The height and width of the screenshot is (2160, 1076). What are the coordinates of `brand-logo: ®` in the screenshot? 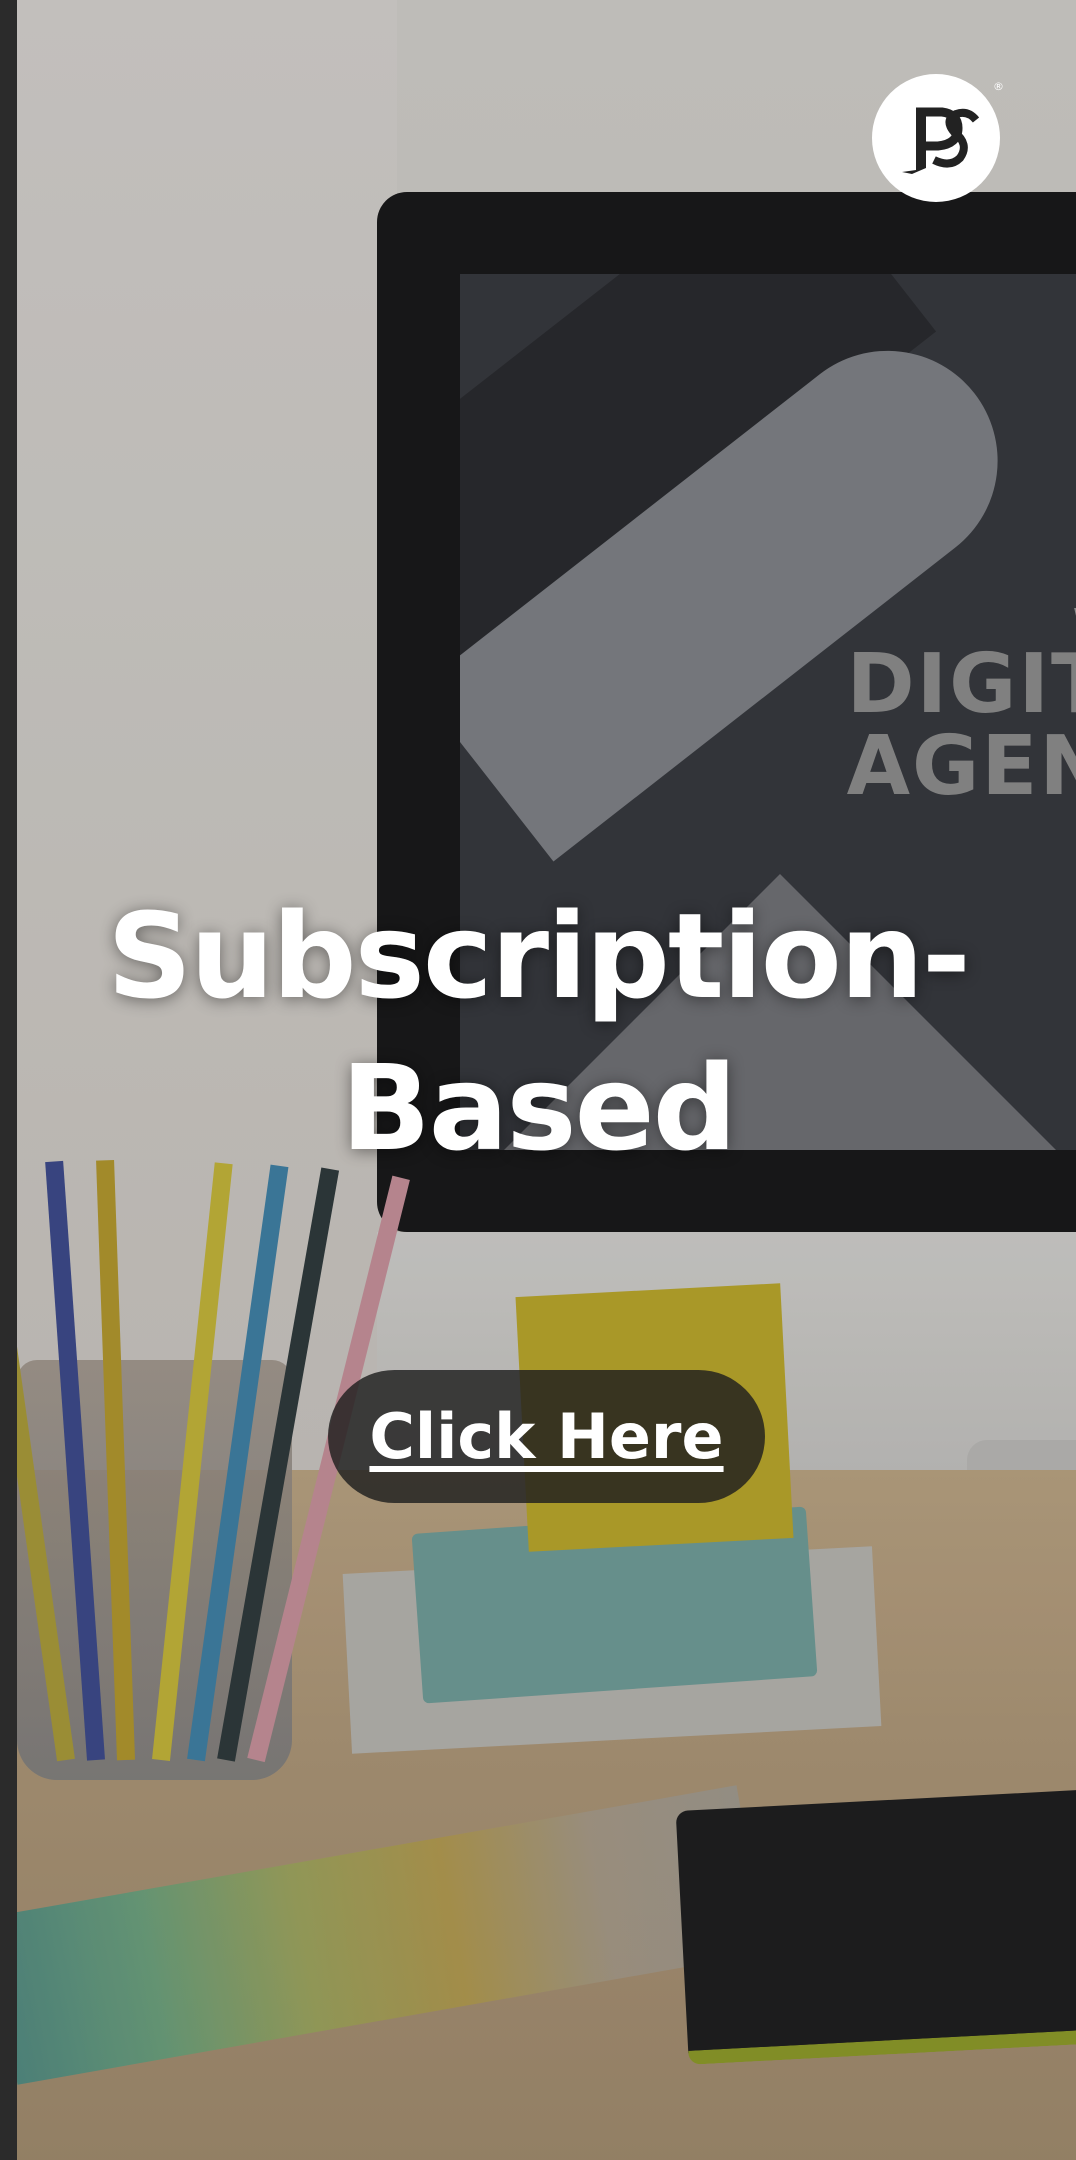 It's located at (938, 138).